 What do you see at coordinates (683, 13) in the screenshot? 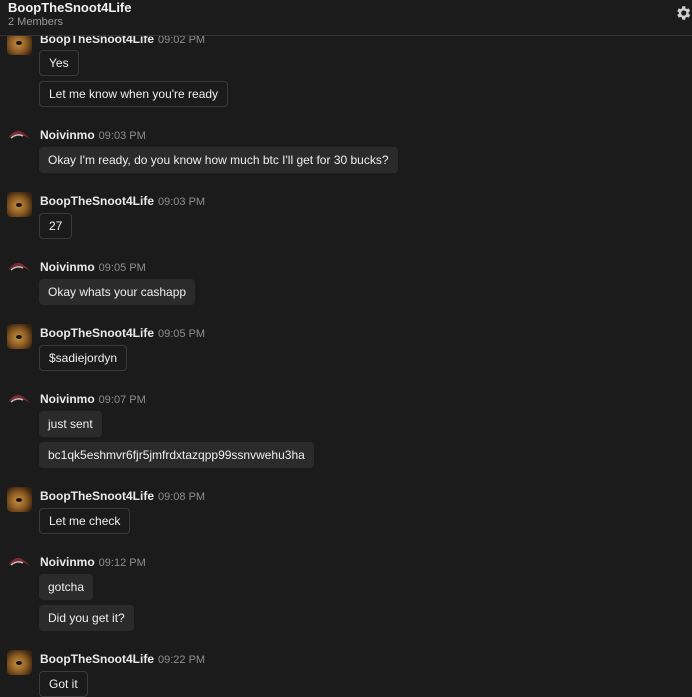
I see `gear-icon` at bounding box center [683, 13].